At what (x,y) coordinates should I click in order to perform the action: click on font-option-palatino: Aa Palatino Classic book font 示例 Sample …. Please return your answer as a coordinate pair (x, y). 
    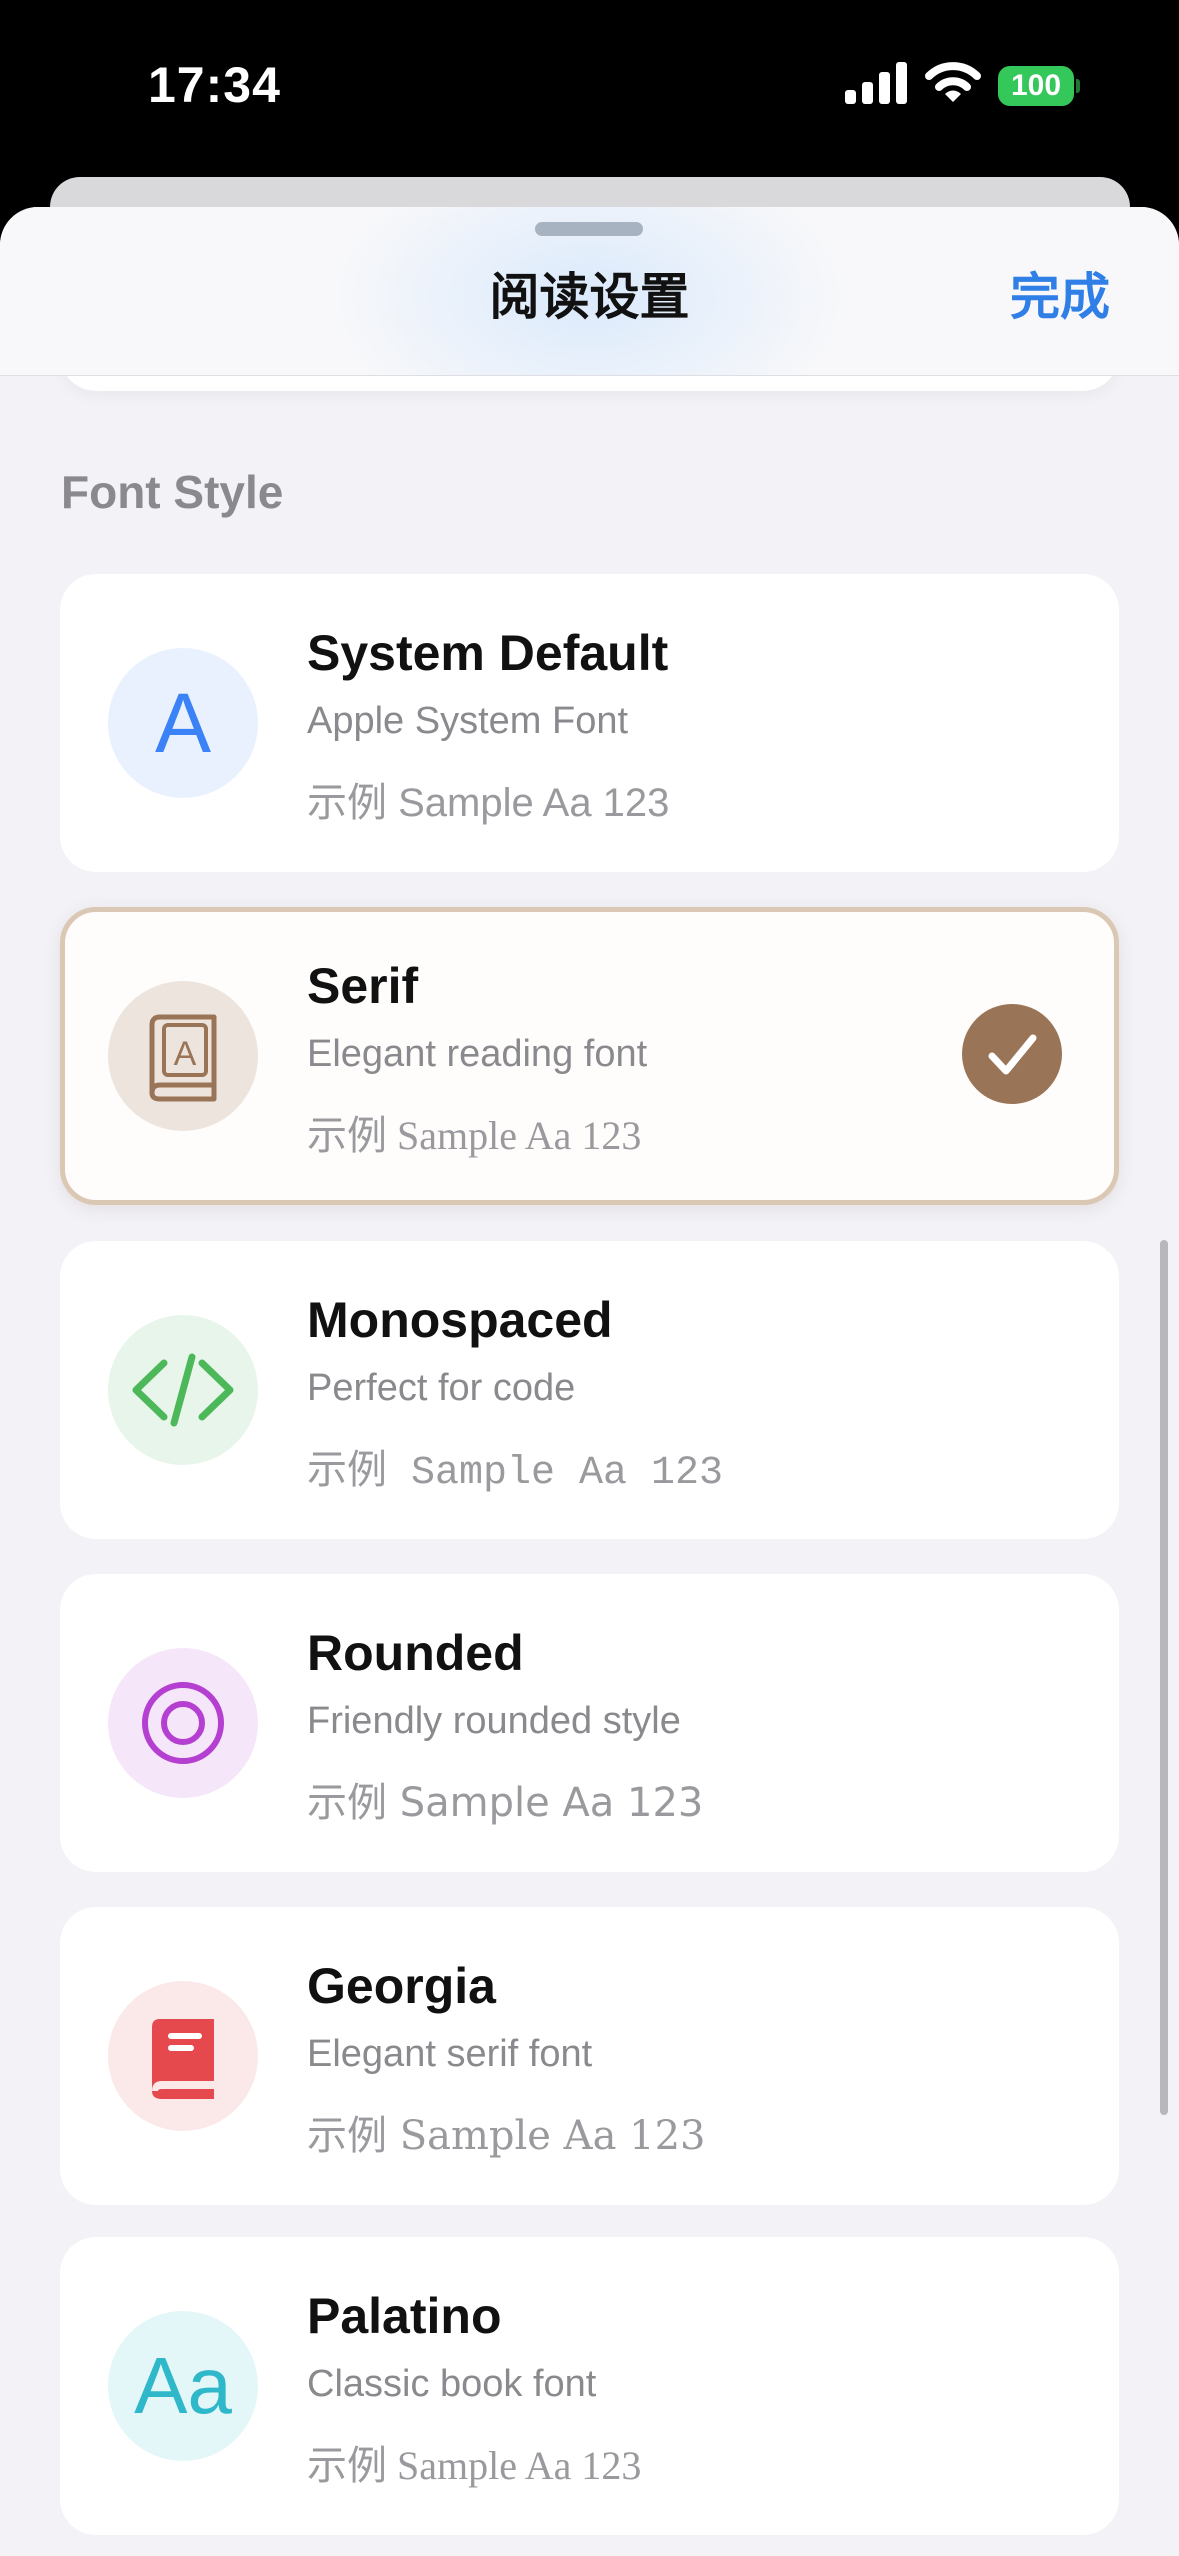
    Looking at the image, I should click on (589, 2386).